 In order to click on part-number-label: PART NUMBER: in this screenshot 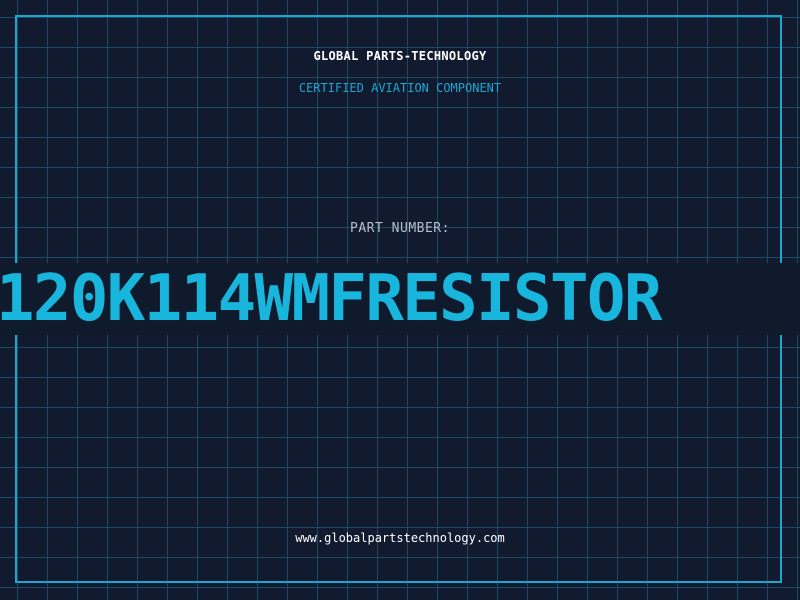, I will do `click(400, 228)`.